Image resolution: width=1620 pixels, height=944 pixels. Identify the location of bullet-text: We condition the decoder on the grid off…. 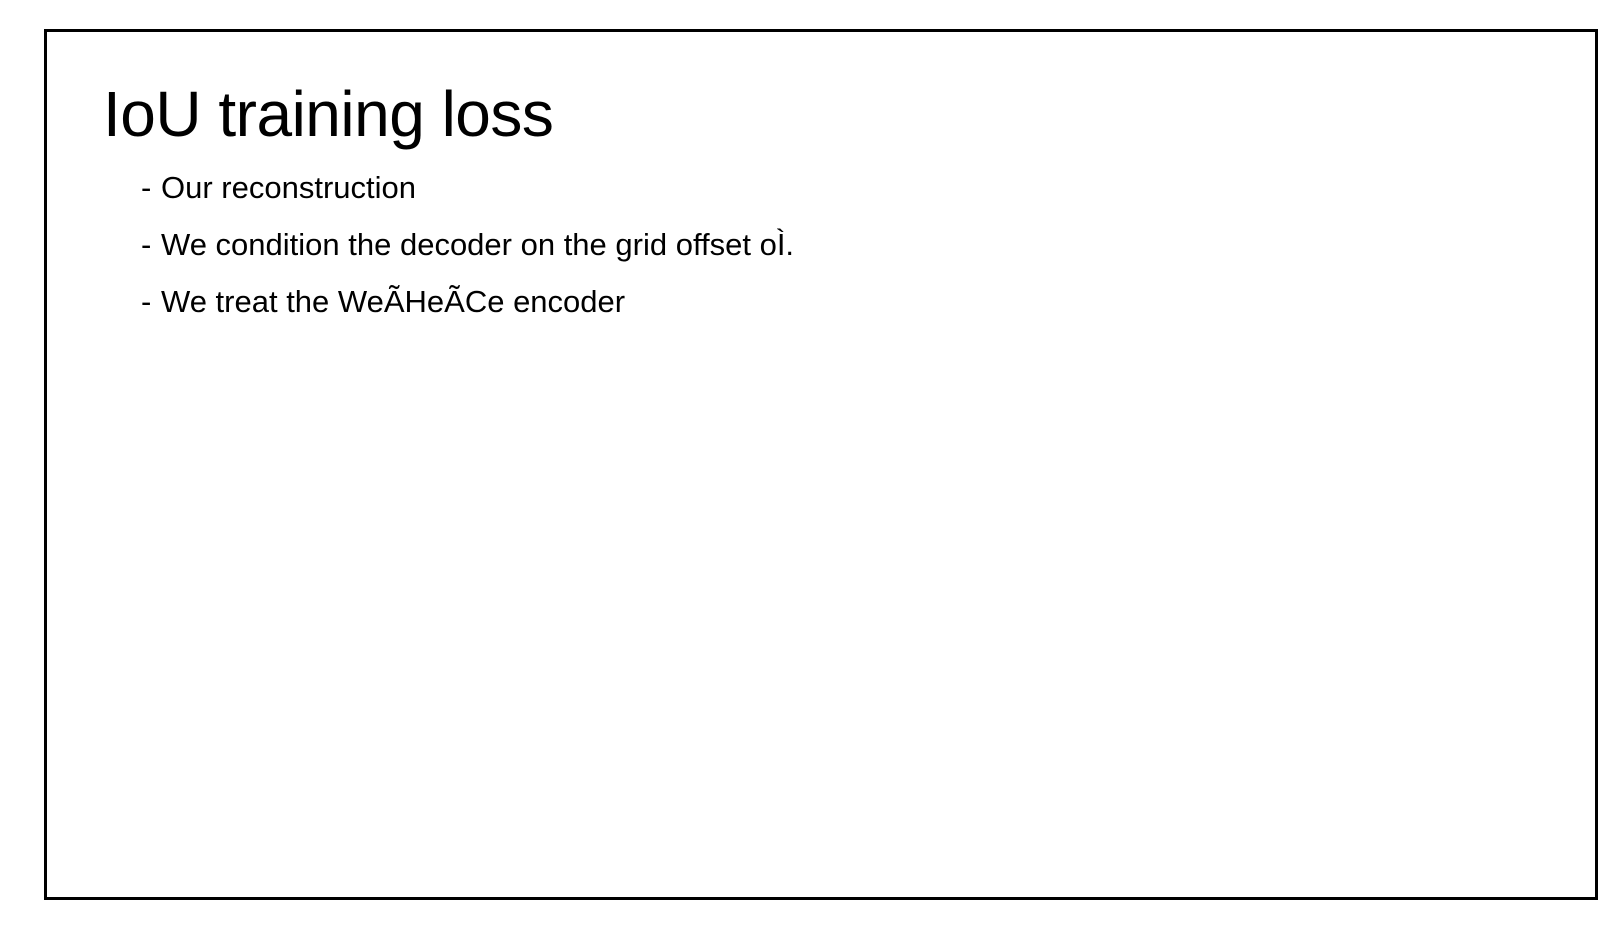
(477, 244).